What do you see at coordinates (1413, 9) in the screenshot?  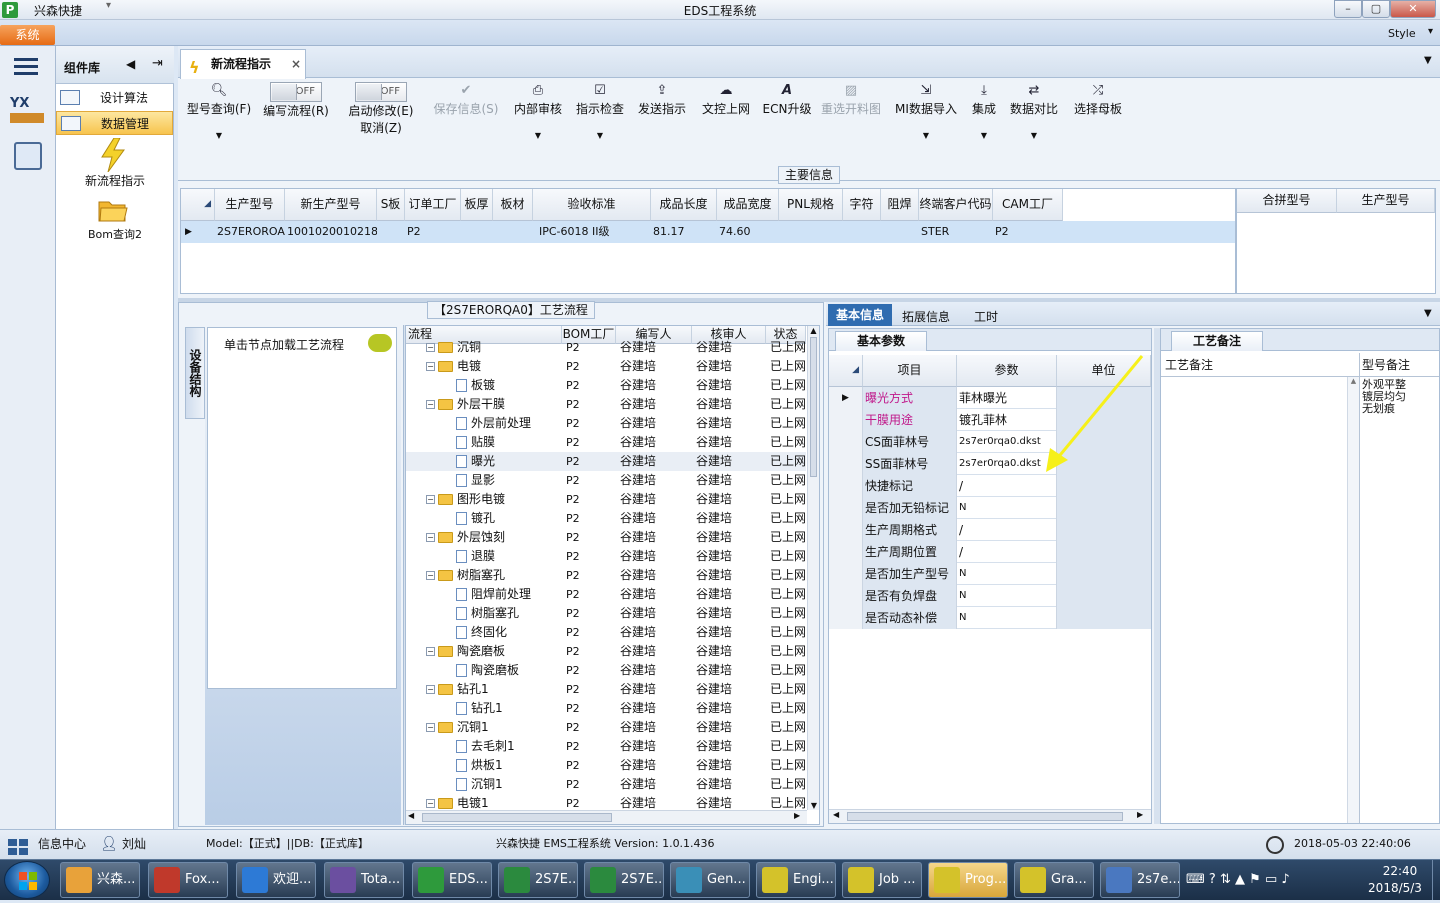 I see `close-button: ✕` at bounding box center [1413, 9].